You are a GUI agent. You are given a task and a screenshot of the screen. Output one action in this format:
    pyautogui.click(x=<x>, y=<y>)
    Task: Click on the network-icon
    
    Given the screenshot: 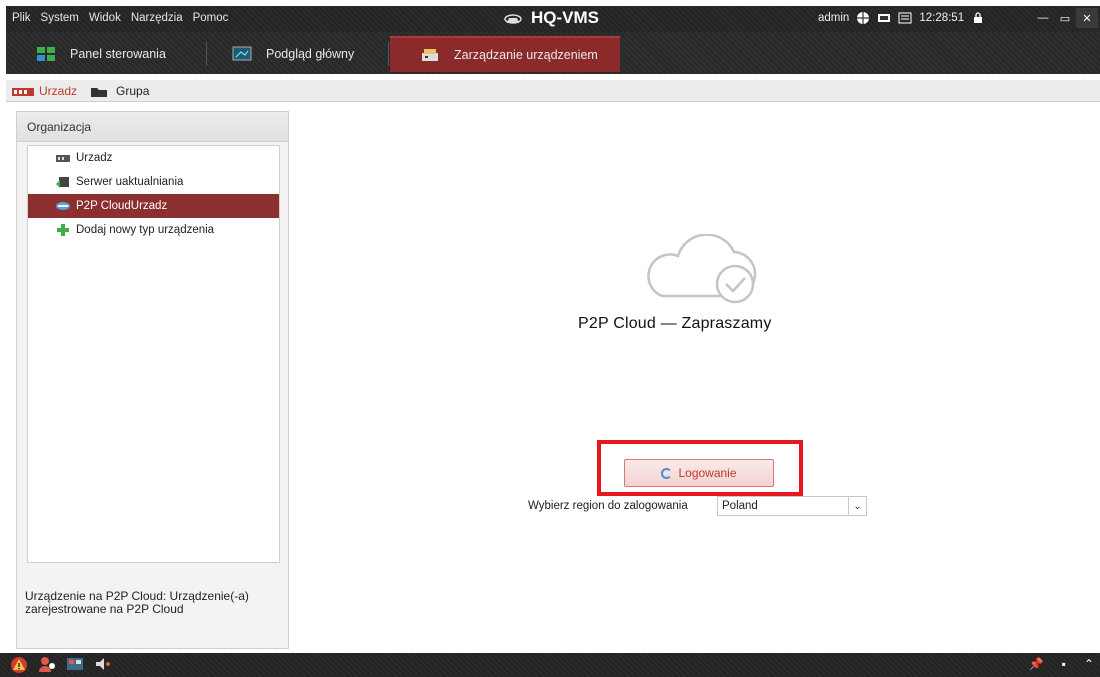 What is the action you would take?
    pyautogui.click(x=863, y=18)
    